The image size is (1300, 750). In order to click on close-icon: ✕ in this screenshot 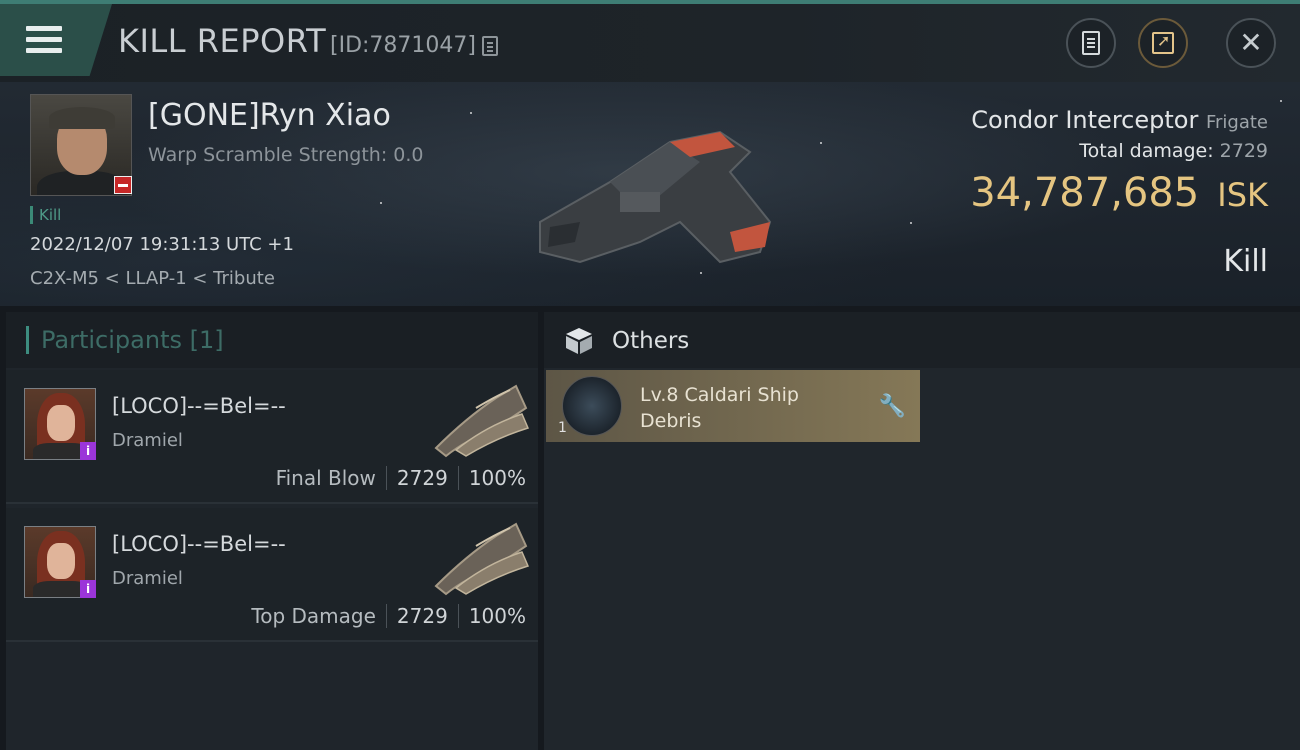, I will do `click(1251, 42)`.